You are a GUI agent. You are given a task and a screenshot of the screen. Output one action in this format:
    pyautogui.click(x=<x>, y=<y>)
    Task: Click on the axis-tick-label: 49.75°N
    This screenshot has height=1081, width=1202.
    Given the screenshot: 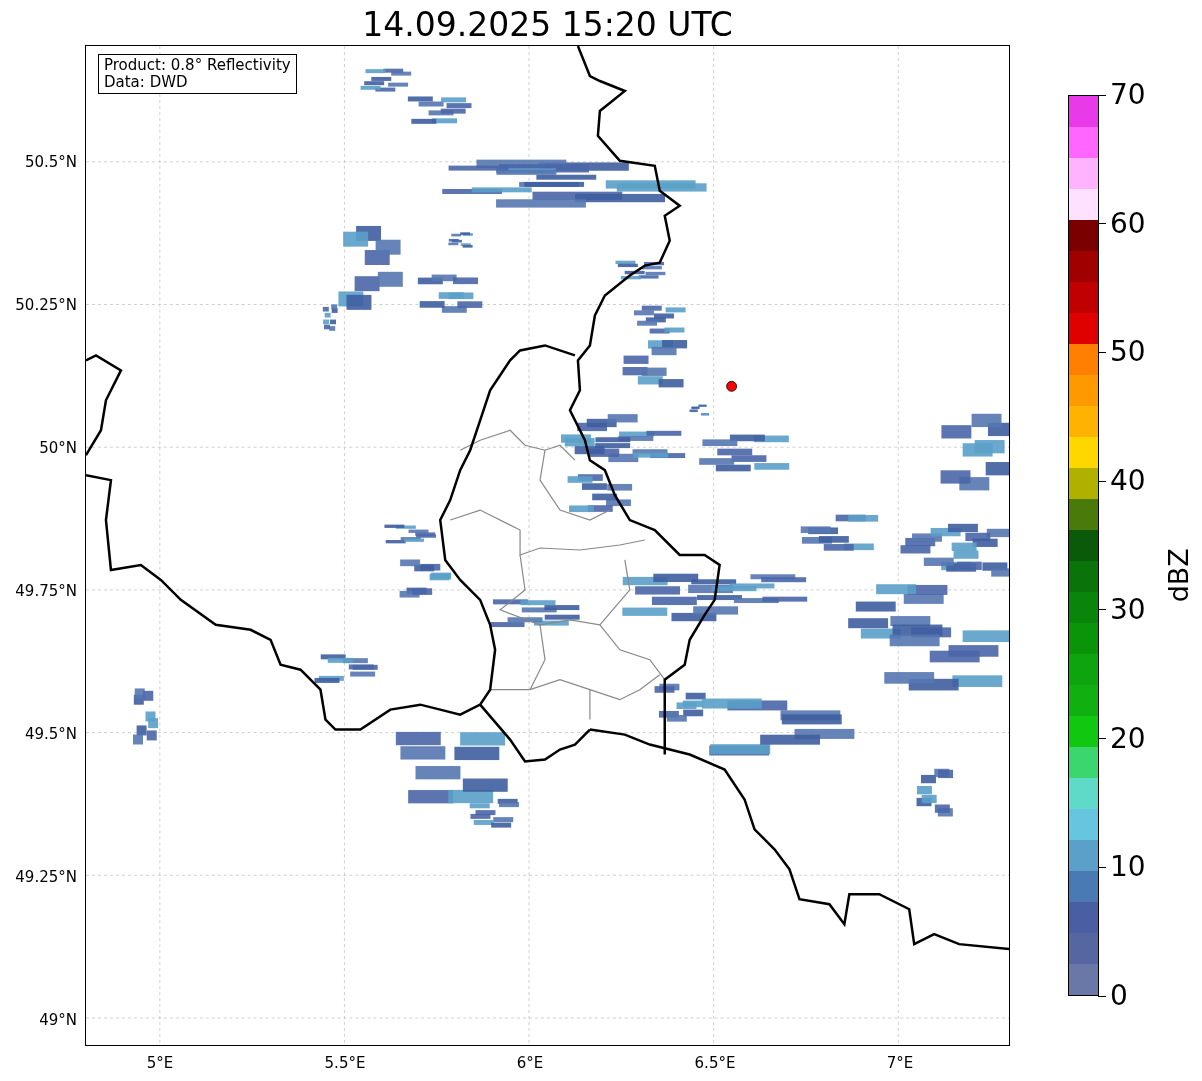 What is the action you would take?
    pyautogui.click(x=46, y=591)
    